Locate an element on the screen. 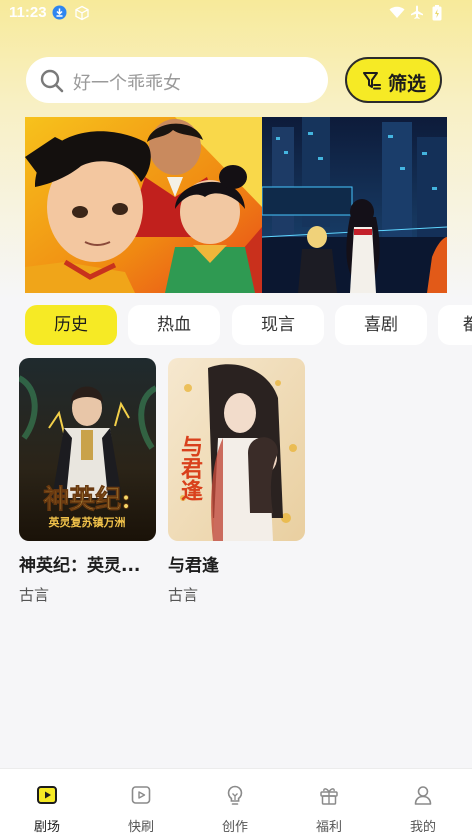 The image size is (472, 839). drama-card: 与君逢 与君逢 古言 is located at coordinates (236, 481).